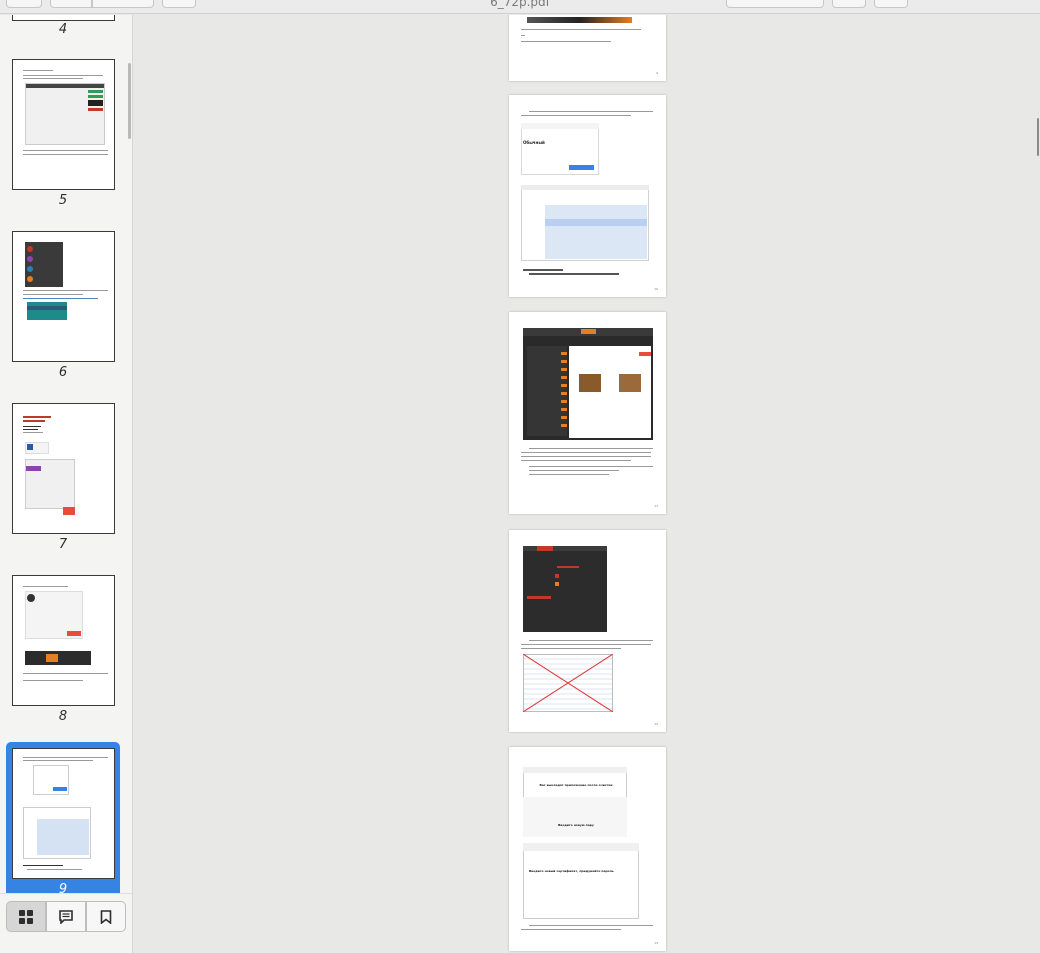 This screenshot has height=953, width=1040. Describe the element at coordinates (587, 631) in the screenshot. I see `document-page: 12` at that location.